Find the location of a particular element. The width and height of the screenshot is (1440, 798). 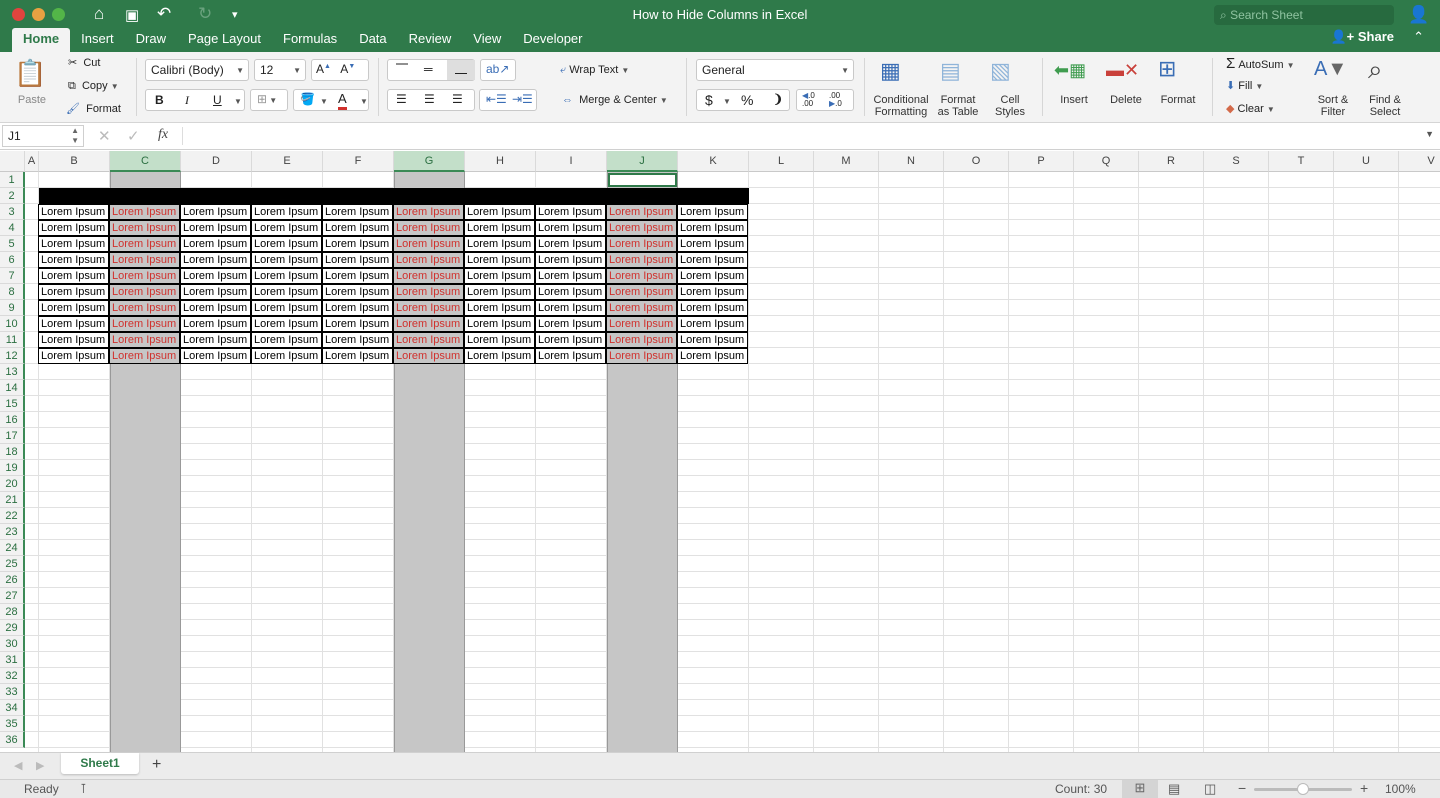

cut-button: ✂ Cut is located at coordinates (84, 62).